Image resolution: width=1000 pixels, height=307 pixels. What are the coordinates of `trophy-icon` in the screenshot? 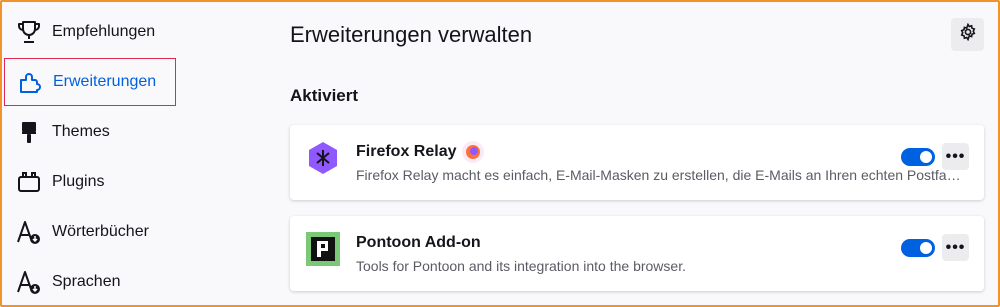 It's located at (29, 32).